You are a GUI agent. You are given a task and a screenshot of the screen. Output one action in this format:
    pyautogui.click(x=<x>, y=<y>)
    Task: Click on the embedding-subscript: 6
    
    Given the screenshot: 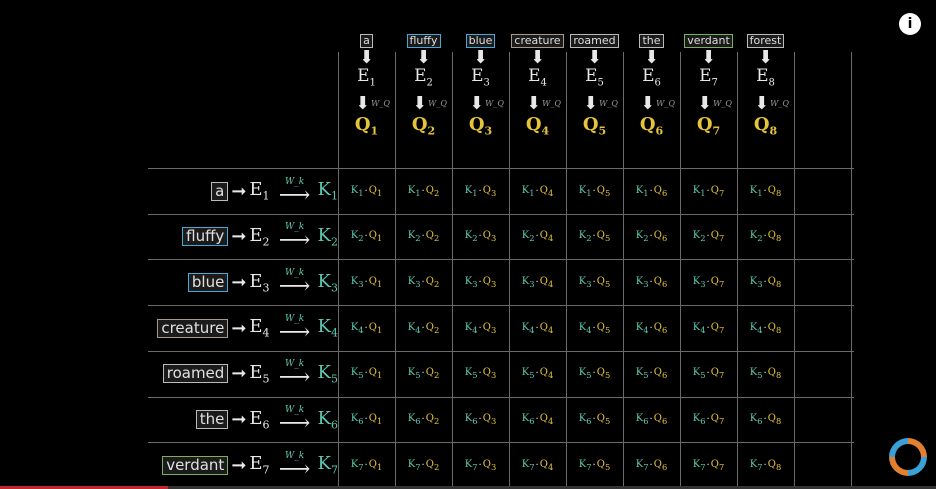 What is the action you would take?
    pyautogui.click(x=657, y=83)
    